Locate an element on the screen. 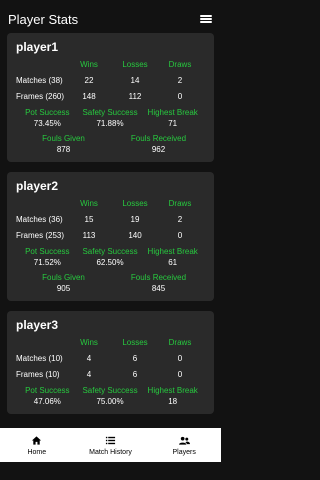 The image size is (320, 480). safety-success-value: 62.50% is located at coordinates (110, 262).